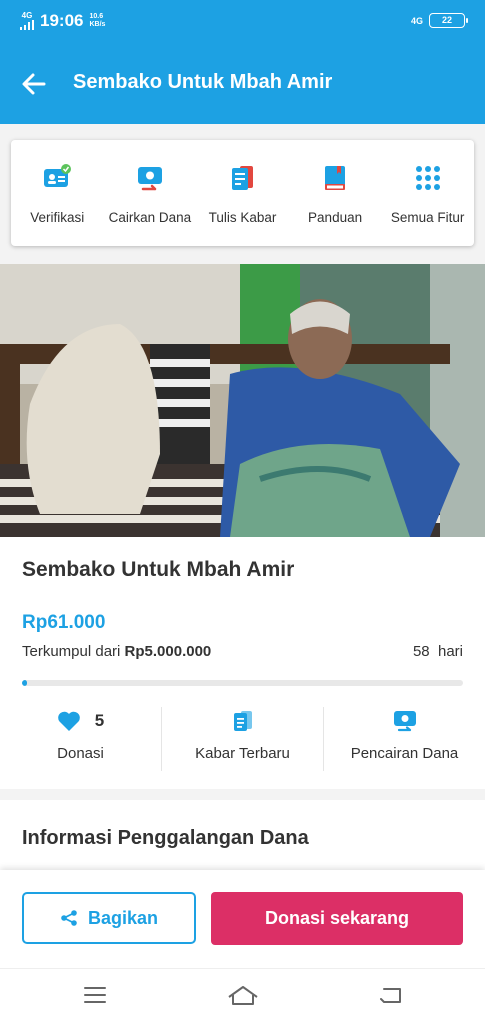 This screenshot has height=1025, width=485. Describe the element at coordinates (242, 217) in the screenshot. I see `feature-label: Tulis Kabar` at that location.